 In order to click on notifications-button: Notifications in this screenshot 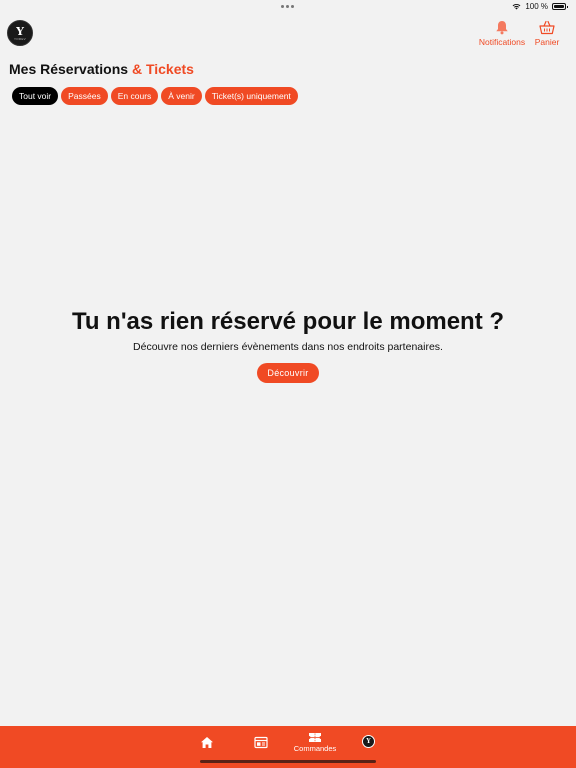, I will do `click(502, 33)`.